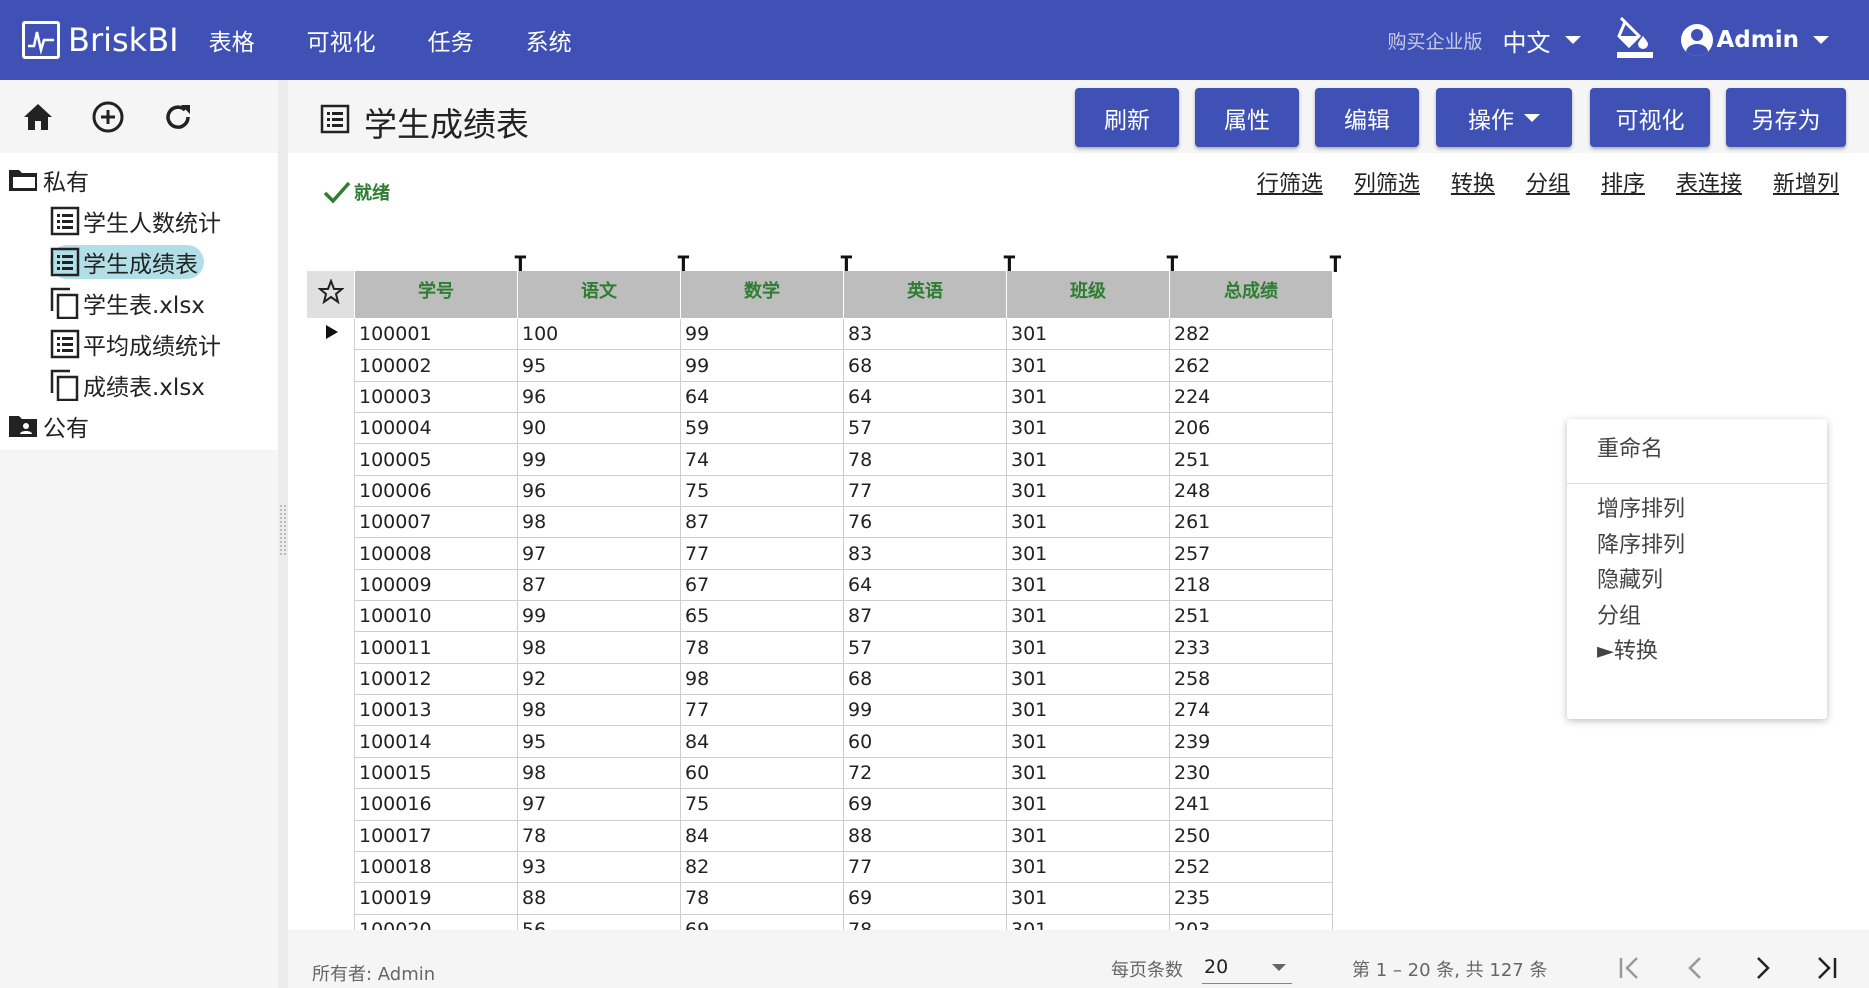 This screenshot has width=1869, height=988. I want to click on actions-button: 操作, so click(1504, 117).